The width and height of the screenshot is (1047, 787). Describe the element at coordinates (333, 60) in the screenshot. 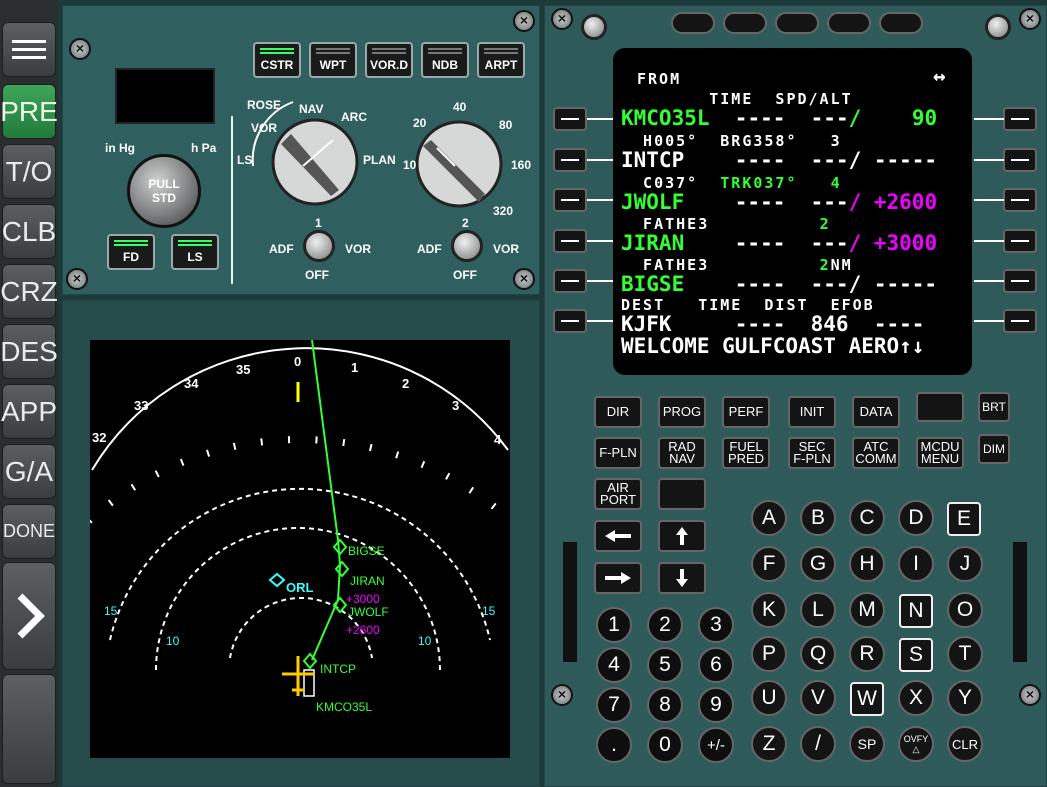

I see `wpt-button: WPT` at that location.